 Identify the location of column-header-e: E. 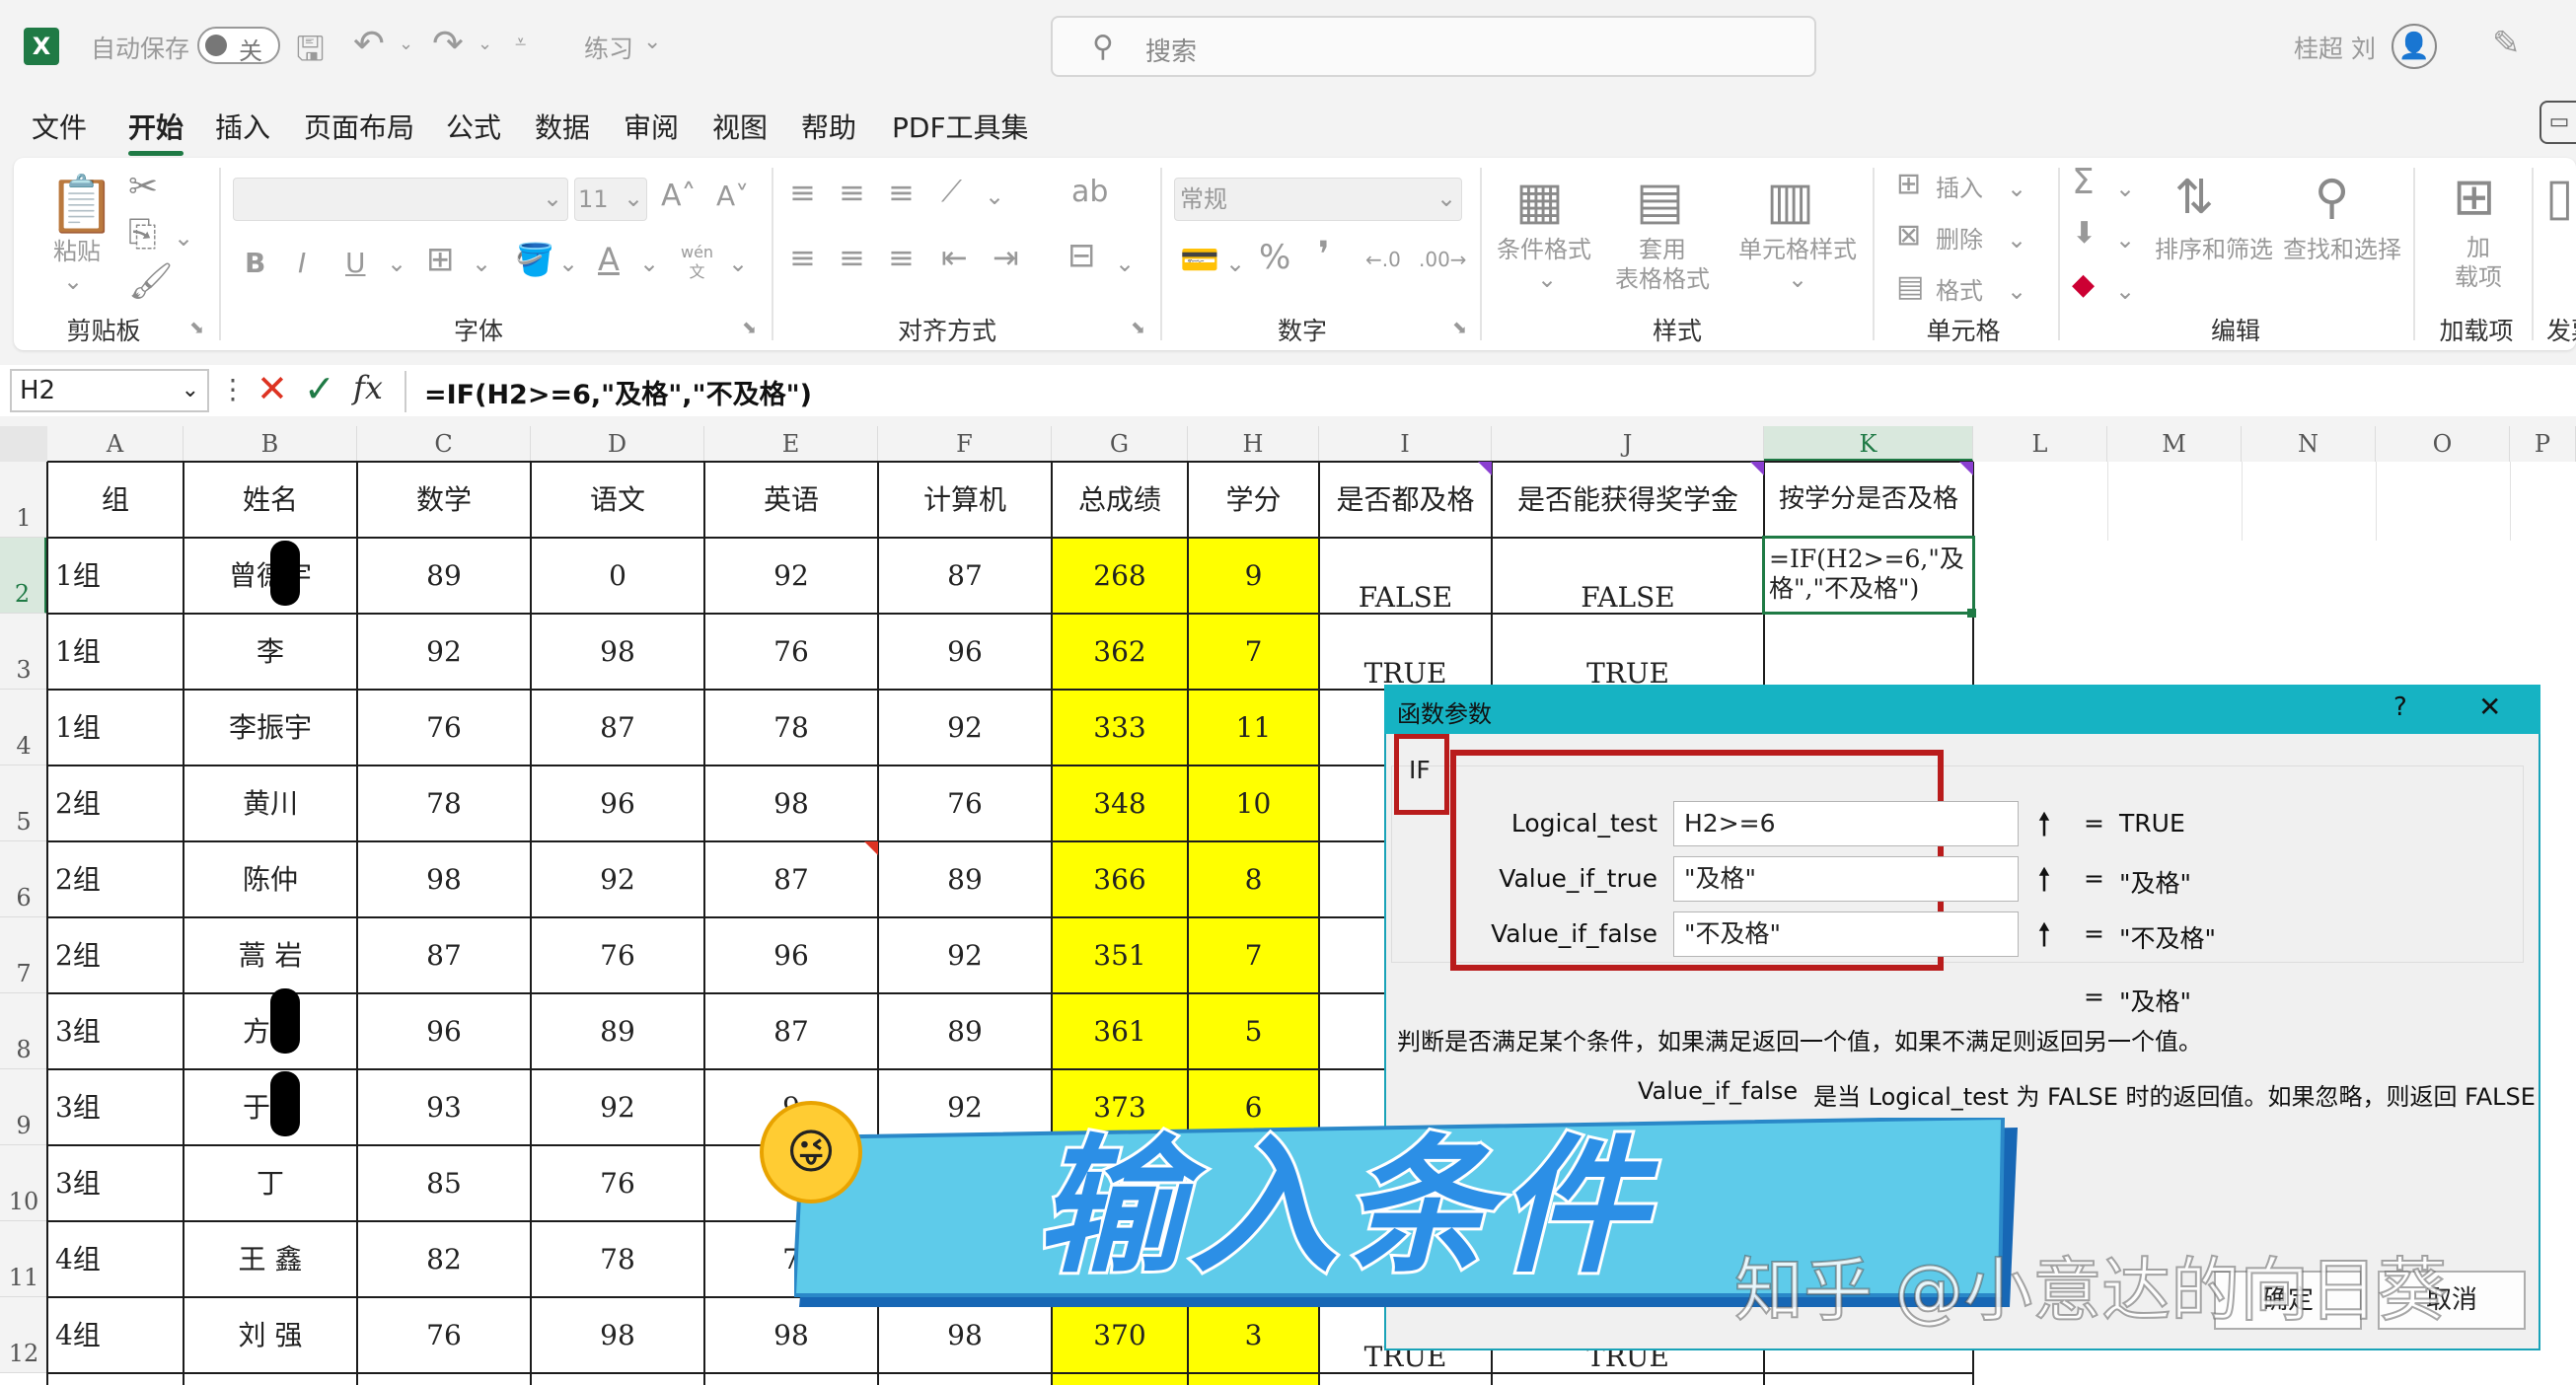
(791, 444).